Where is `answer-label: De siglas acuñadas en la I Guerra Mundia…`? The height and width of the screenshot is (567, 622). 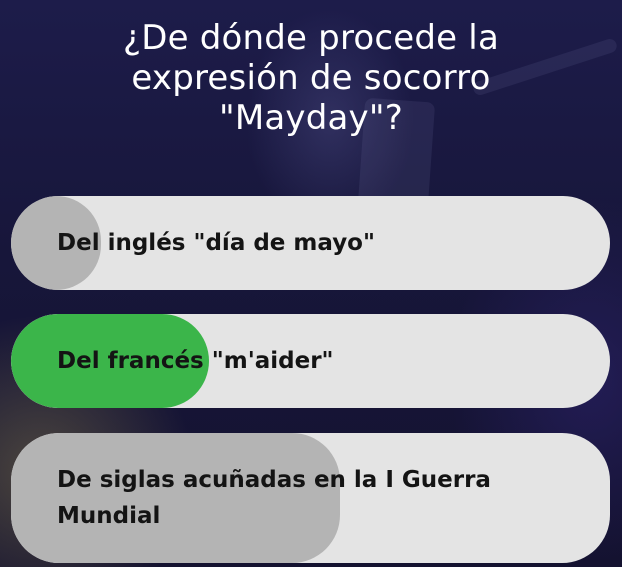 answer-label: De siglas acuñadas en la I Guerra Mundia… is located at coordinates (274, 498).